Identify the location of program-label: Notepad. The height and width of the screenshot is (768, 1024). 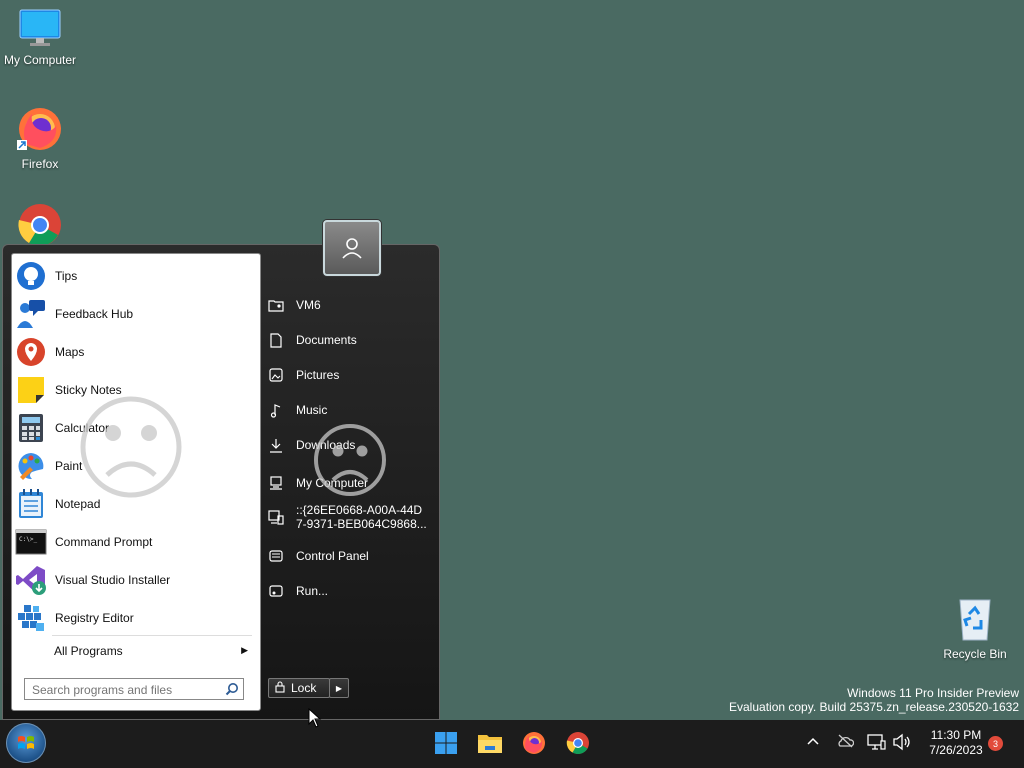
(78, 504).